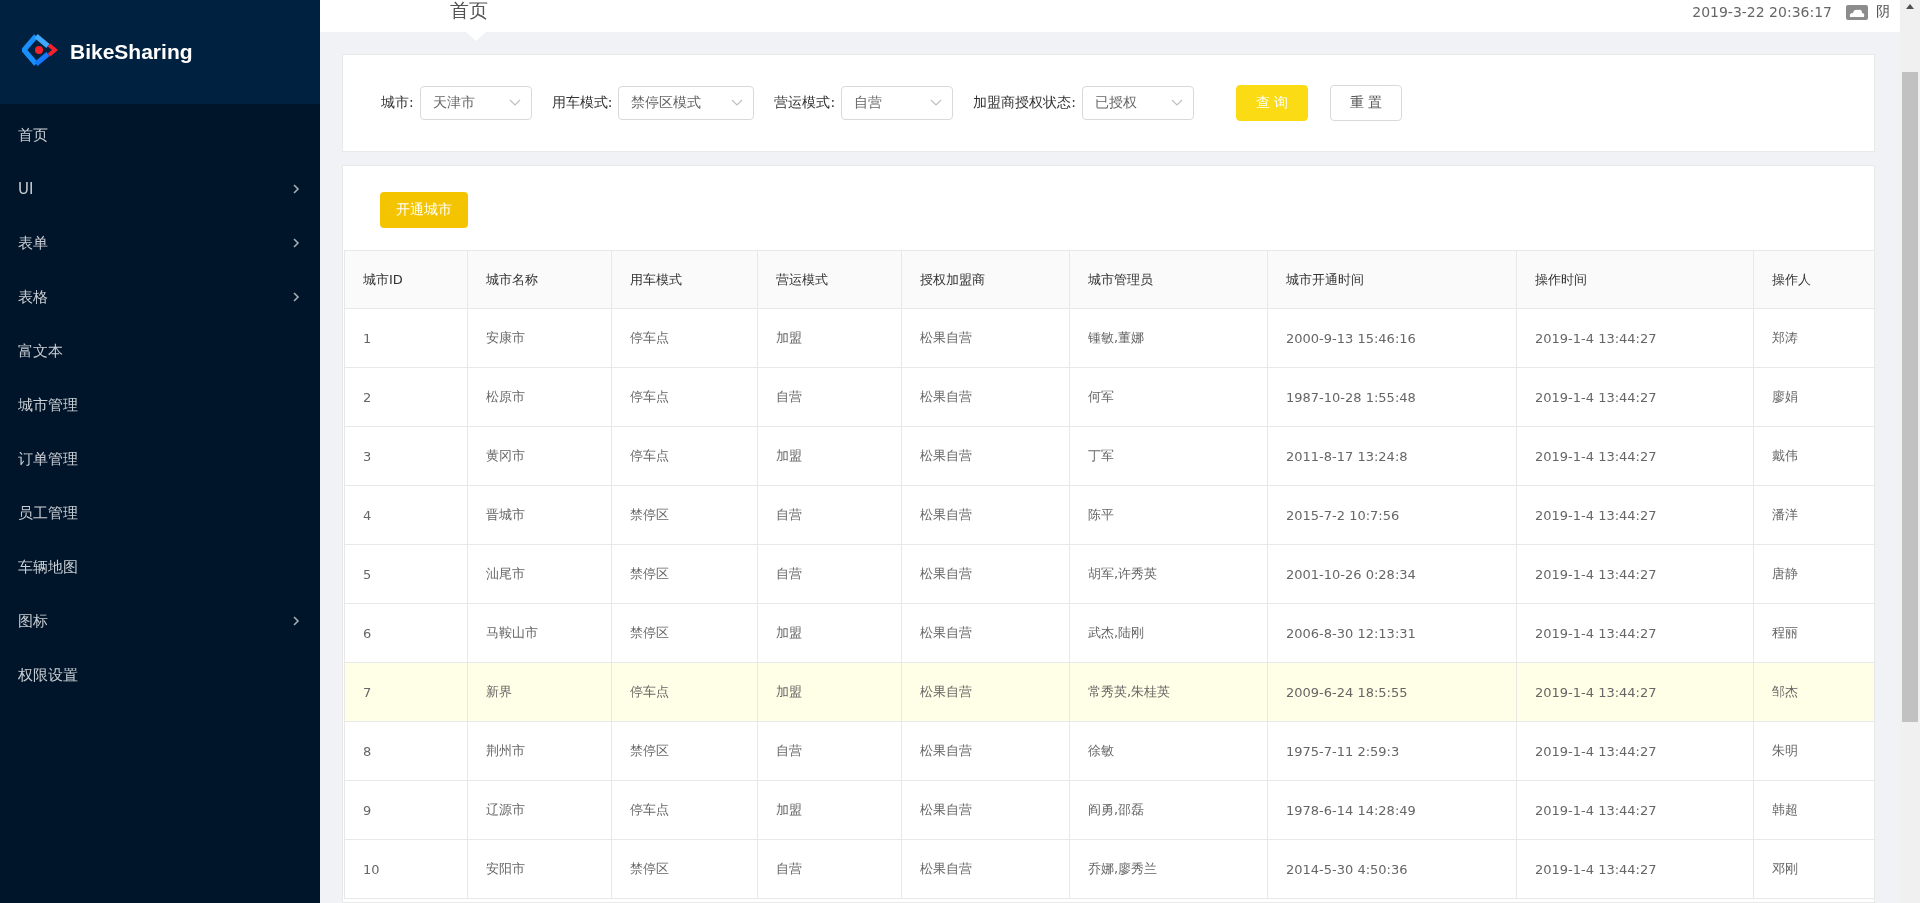  Describe the element at coordinates (160, 459) in the screenshot. I see `menu-item: 订单管理` at that location.